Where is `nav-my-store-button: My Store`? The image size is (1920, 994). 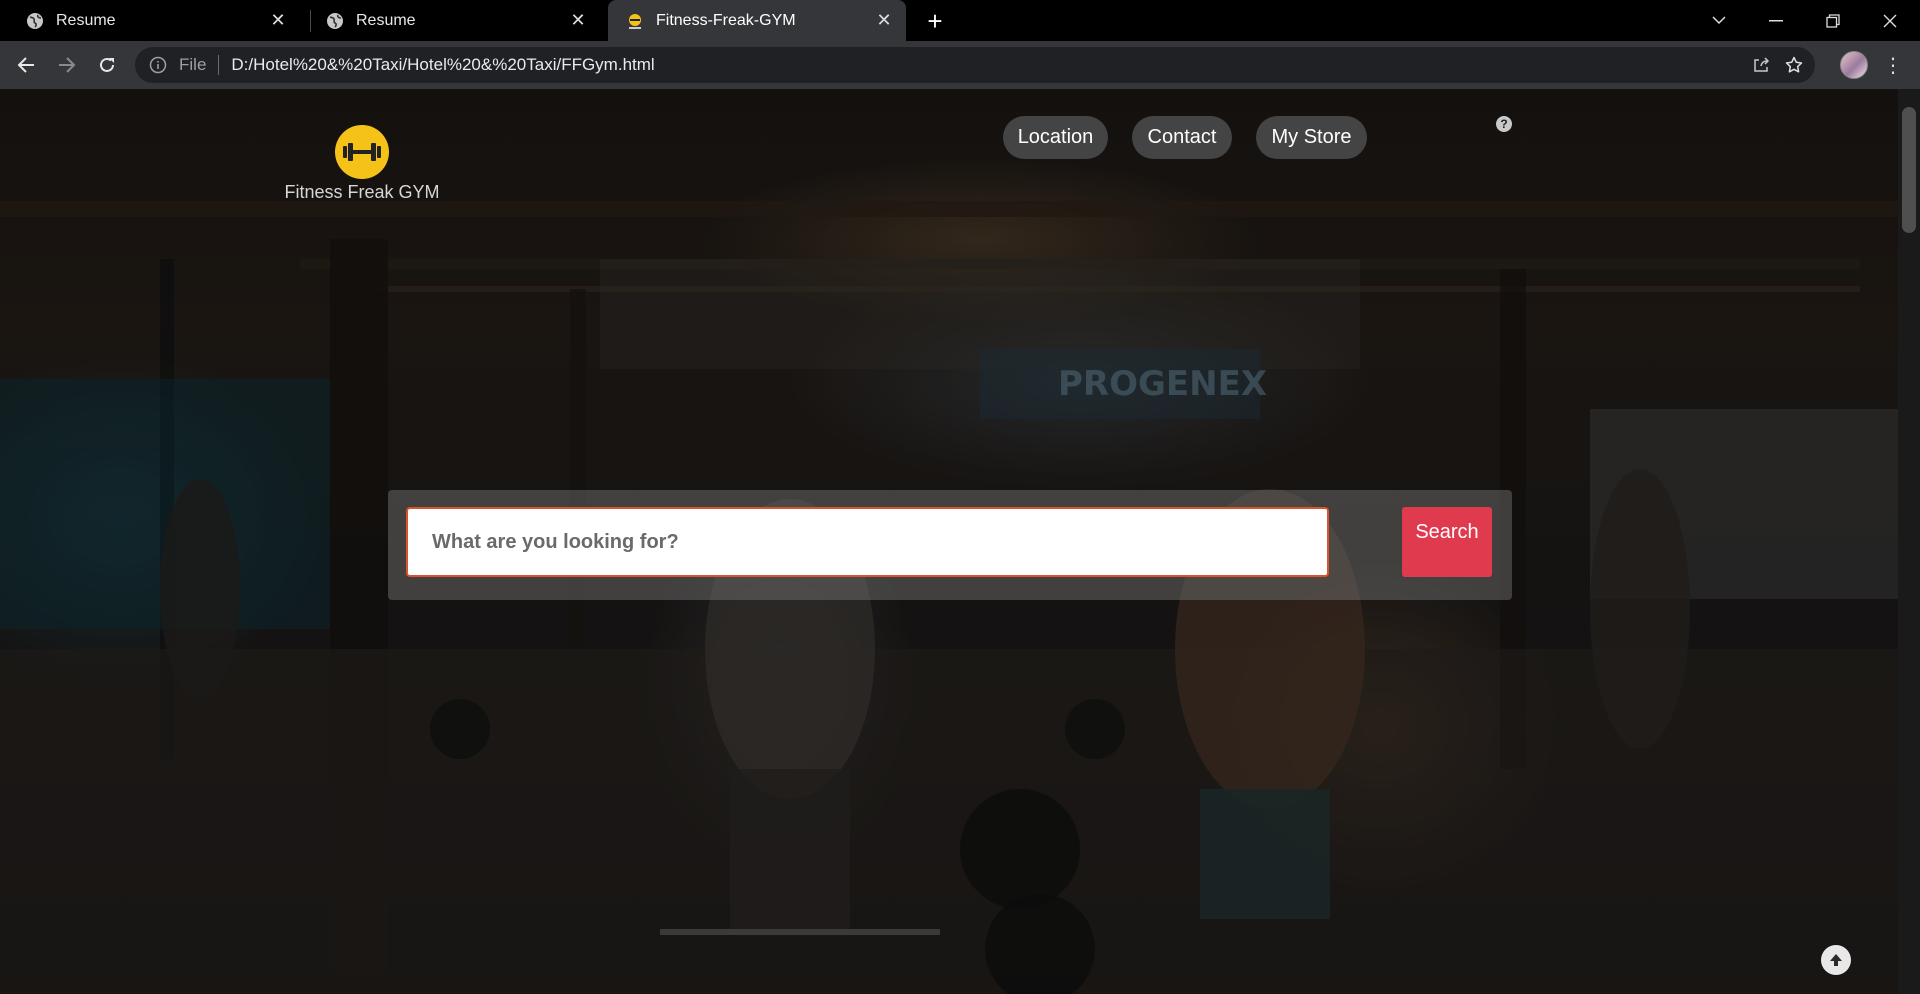
nav-my-store-button: My Store is located at coordinates (1311, 137).